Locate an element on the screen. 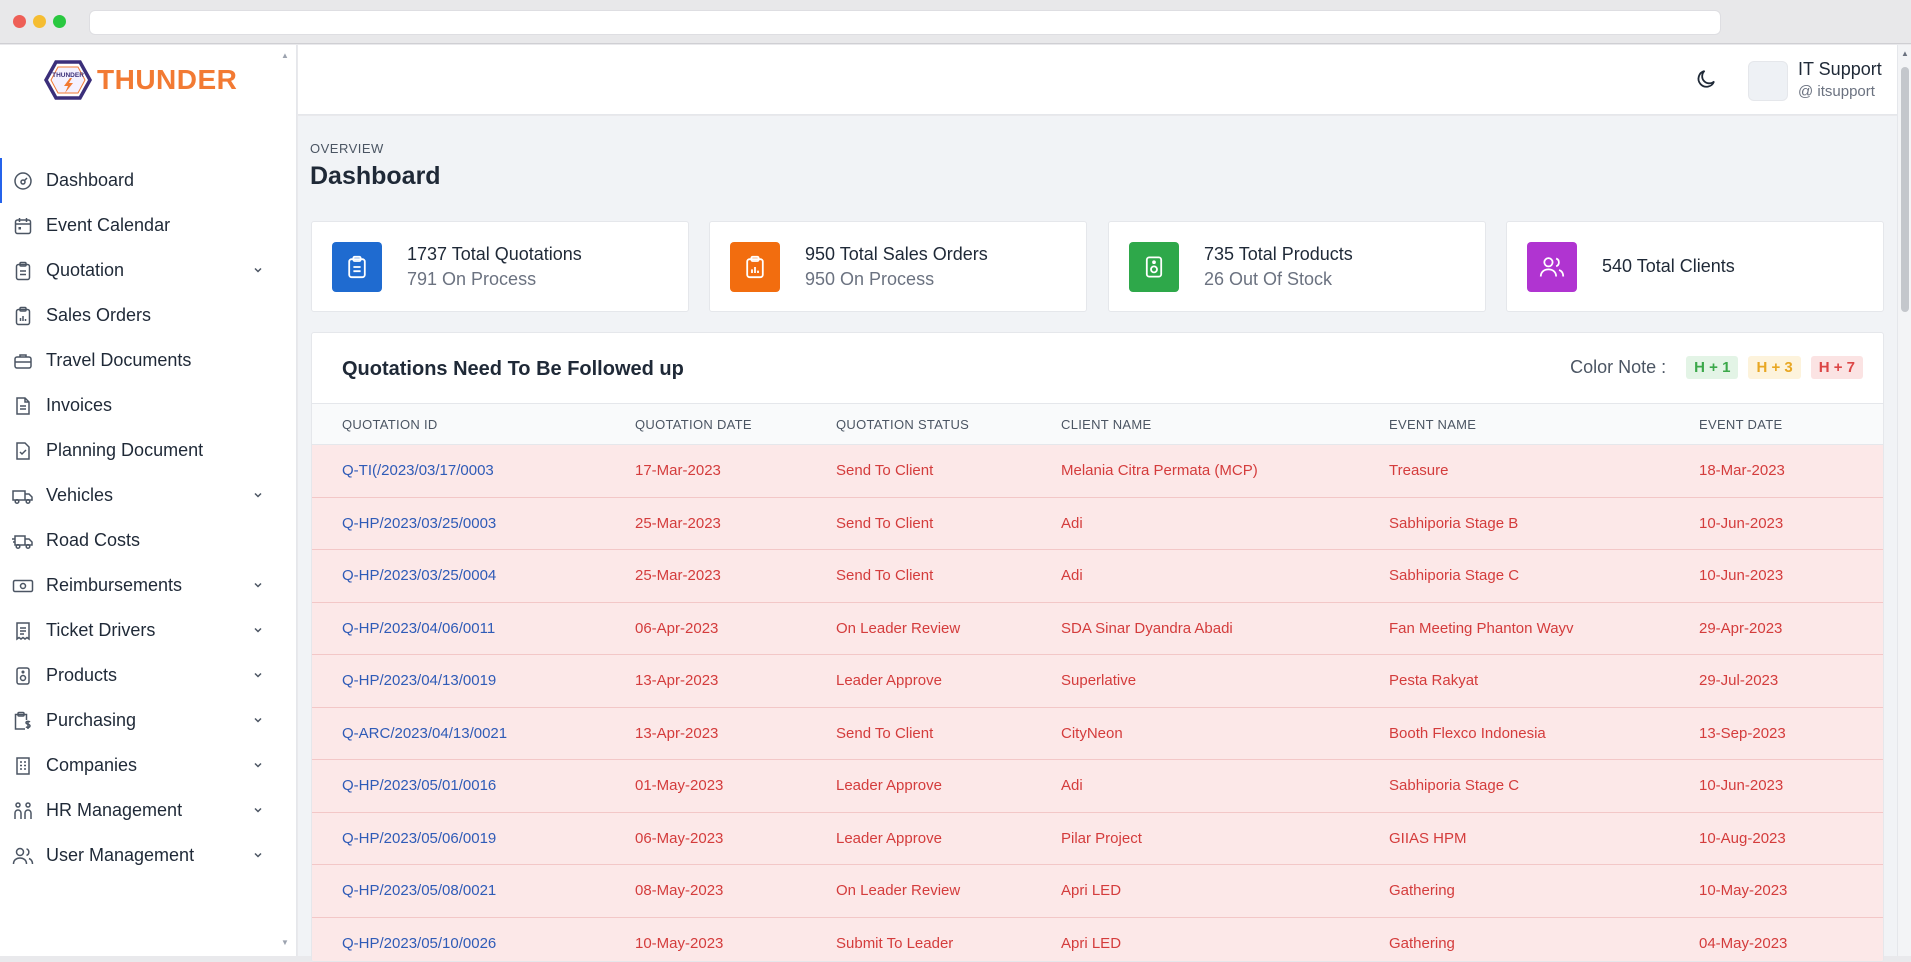 Image resolution: width=1911 pixels, height=962 pixels. svg-text: THUNDER is located at coordinates (68, 75).